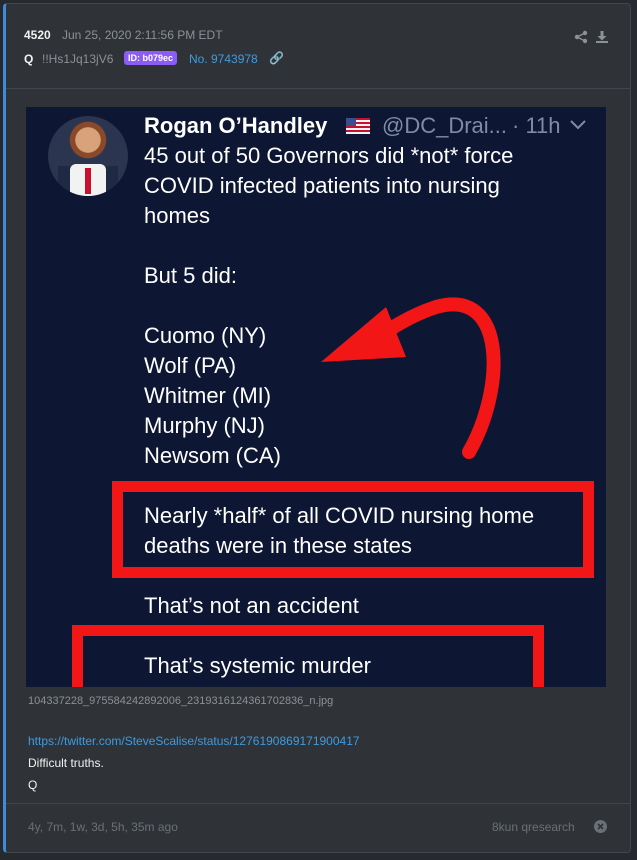 The width and height of the screenshot is (637, 860). I want to click on close-circle-icon, so click(600, 826).